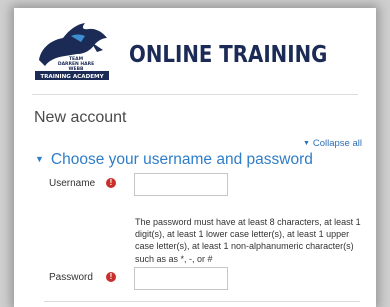 The image size is (390, 307). What do you see at coordinates (39, 159) in the screenshot?
I see `chevron-down-icon: ▼` at bounding box center [39, 159].